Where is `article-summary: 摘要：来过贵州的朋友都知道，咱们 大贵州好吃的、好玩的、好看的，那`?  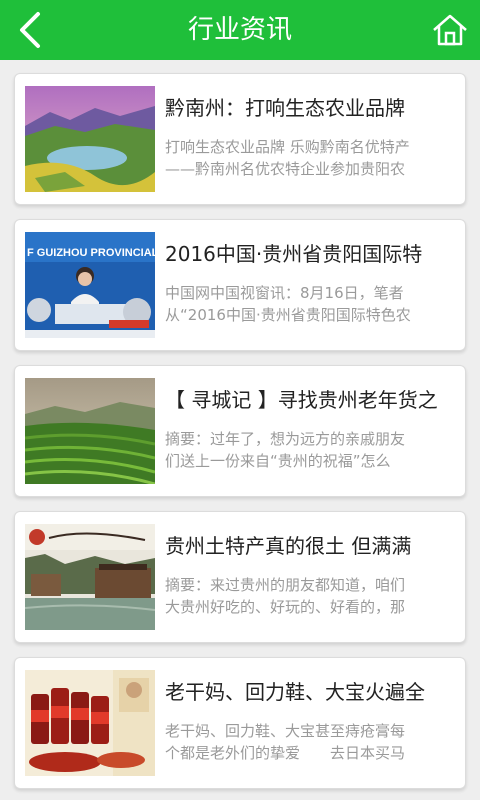
article-summary: 摘要：来过贵州的朋友都知道，咱们 大贵州好吃的、好玩的、好看的，那 is located at coordinates (311, 596).